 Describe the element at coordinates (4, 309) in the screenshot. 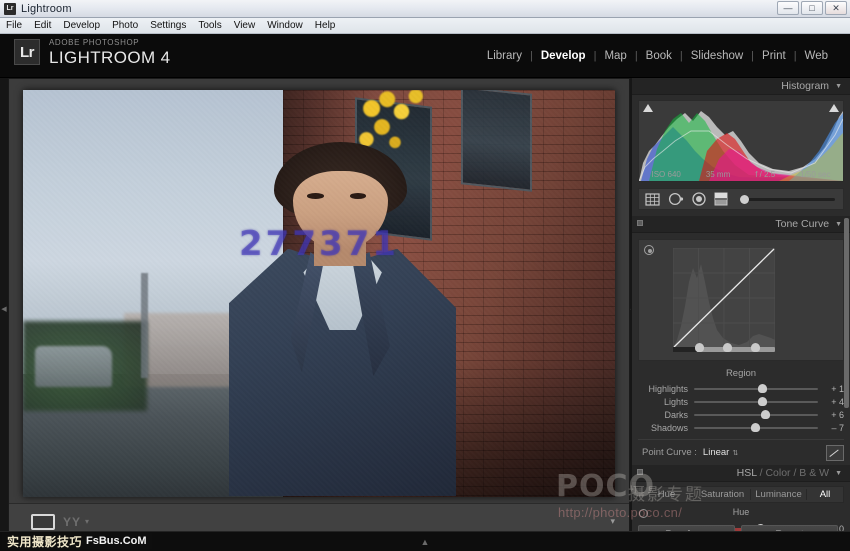

I see `left-panel-toggle: ◀` at that location.